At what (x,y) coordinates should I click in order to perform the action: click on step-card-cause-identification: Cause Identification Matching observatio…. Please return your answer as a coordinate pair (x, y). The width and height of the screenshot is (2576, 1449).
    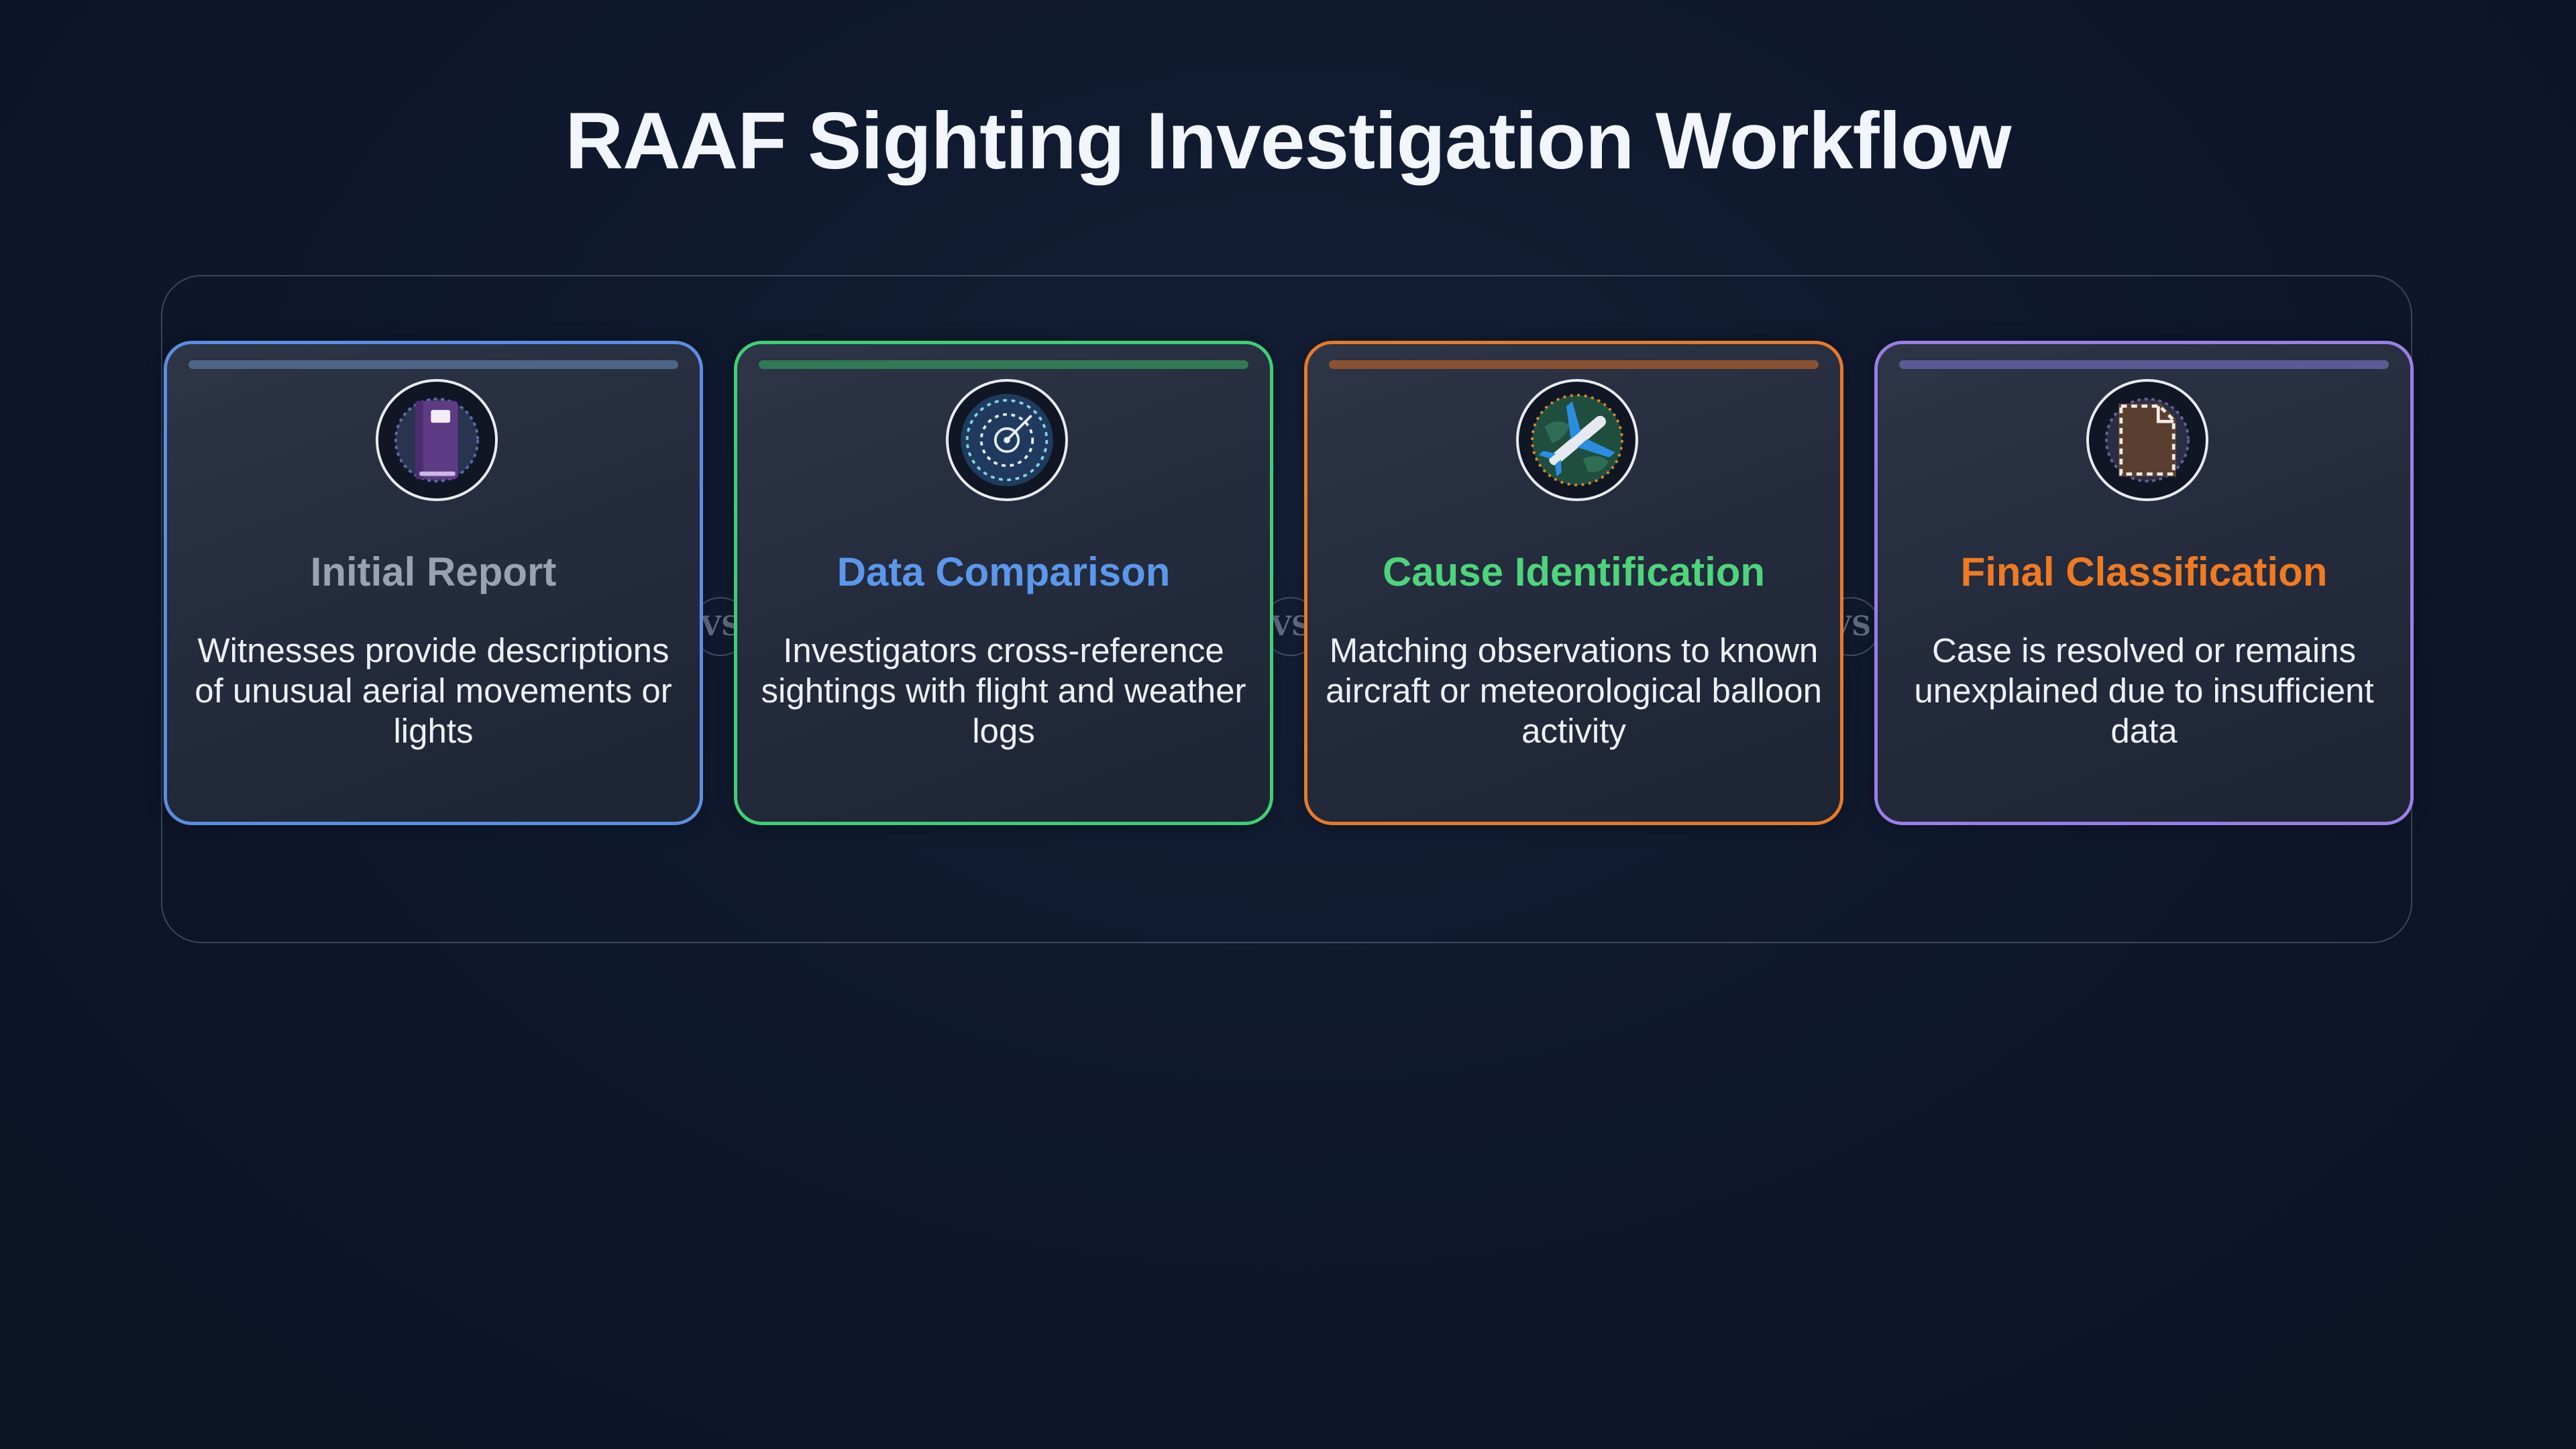
    Looking at the image, I should click on (1573, 583).